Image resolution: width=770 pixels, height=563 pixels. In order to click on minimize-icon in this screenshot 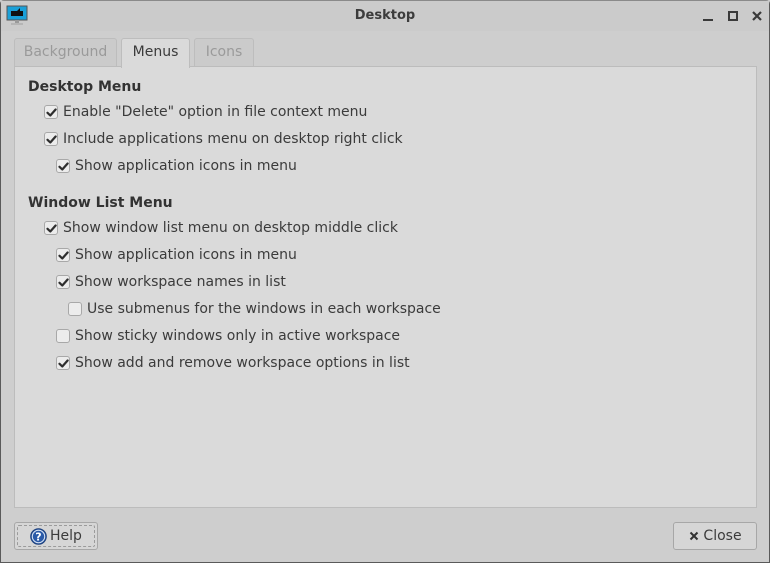, I will do `click(708, 16)`.